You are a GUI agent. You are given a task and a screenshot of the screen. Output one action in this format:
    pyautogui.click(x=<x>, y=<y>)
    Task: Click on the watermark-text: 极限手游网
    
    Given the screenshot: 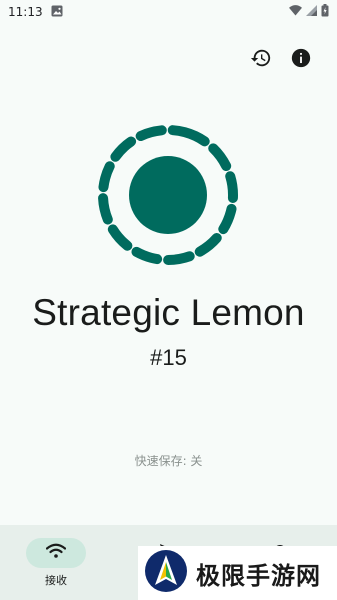 What is the action you would take?
    pyautogui.click(x=258, y=575)
    